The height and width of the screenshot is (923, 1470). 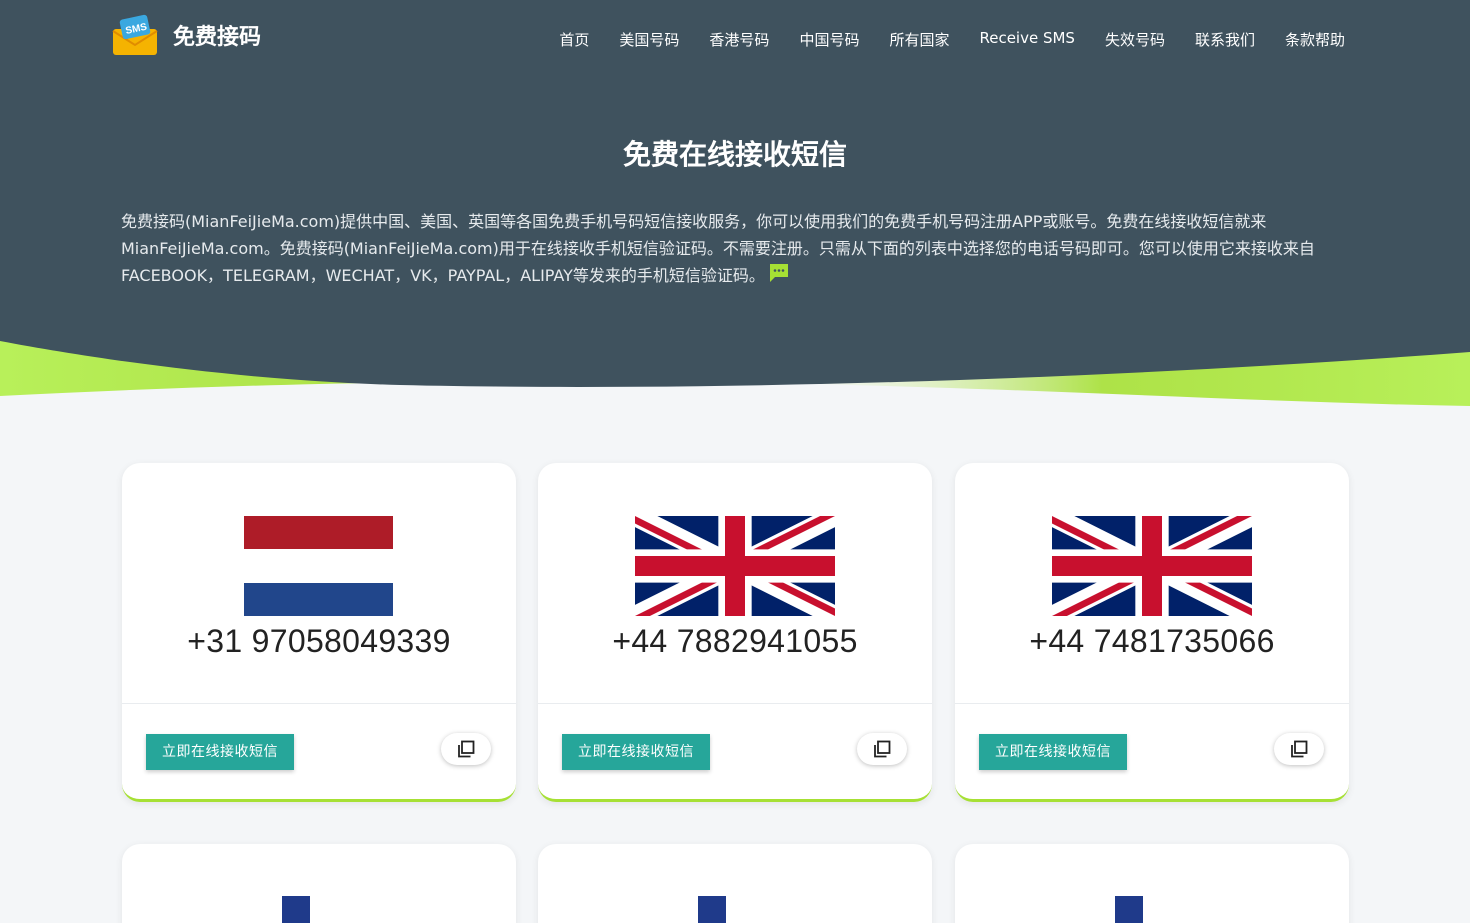 What do you see at coordinates (574, 39) in the screenshot?
I see `nav-home: 首页` at bounding box center [574, 39].